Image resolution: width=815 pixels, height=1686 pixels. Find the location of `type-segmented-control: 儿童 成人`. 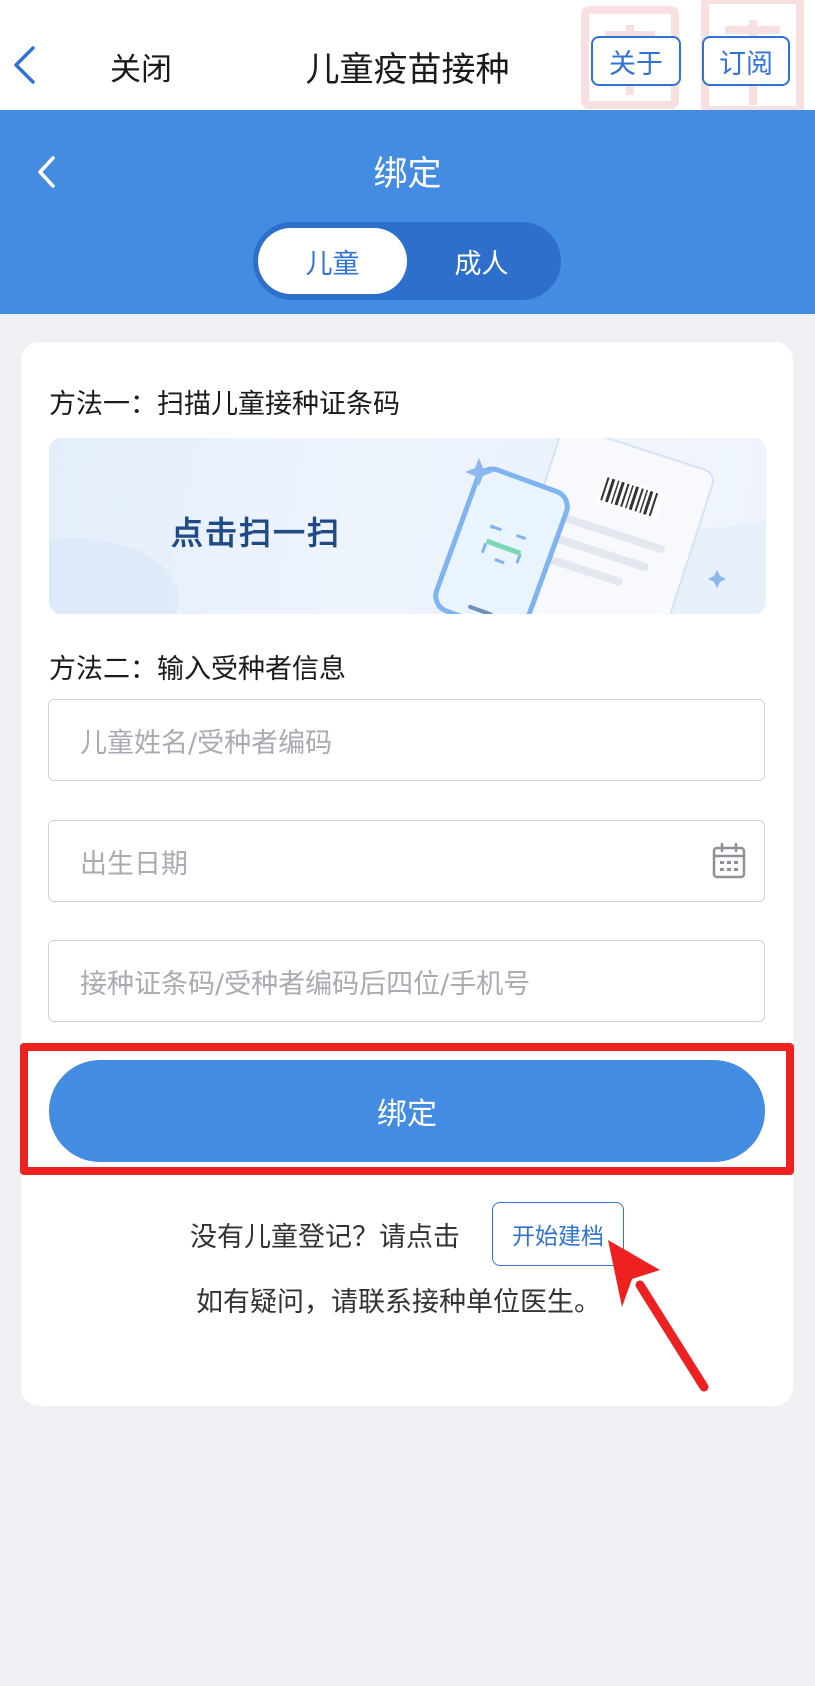

type-segmented-control: 儿童 成人 is located at coordinates (407, 261).